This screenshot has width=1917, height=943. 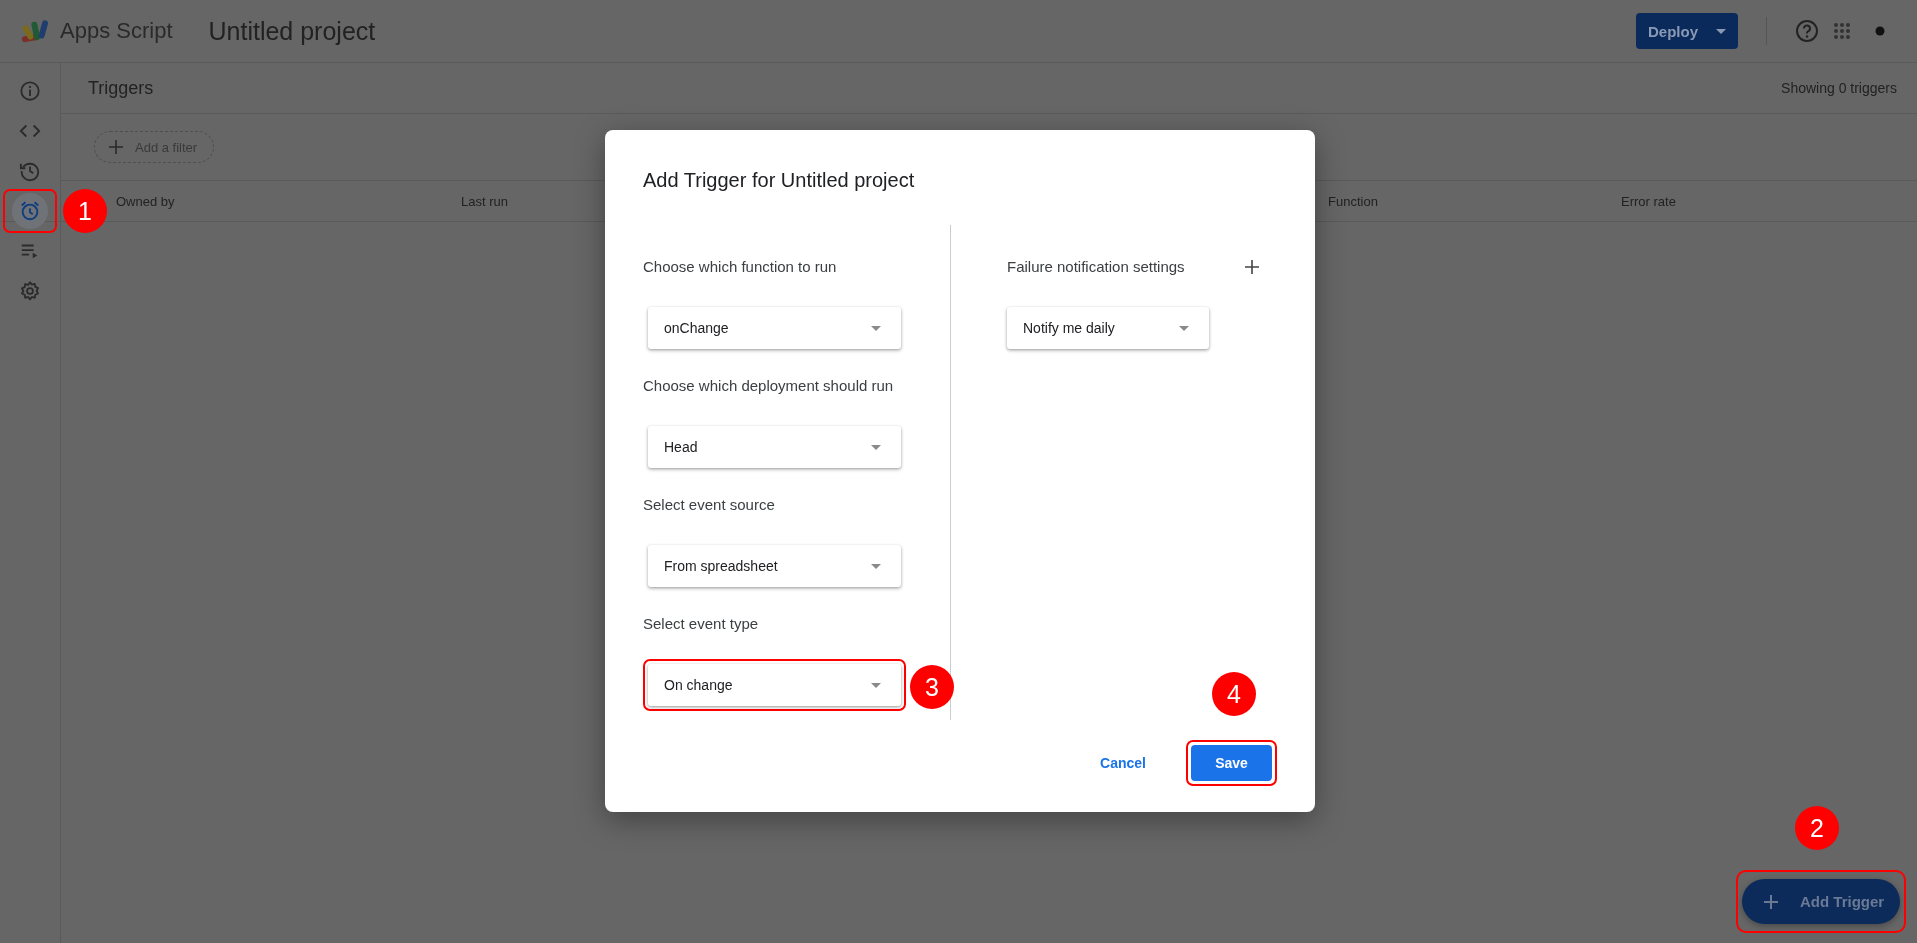 I want to click on callout-number: 3, so click(x=932, y=687).